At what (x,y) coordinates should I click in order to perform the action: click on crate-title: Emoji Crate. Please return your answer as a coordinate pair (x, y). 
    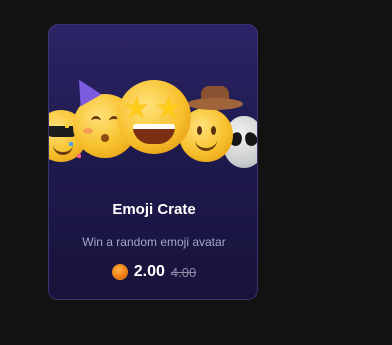
    Looking at the image, I should click on (154, 209).